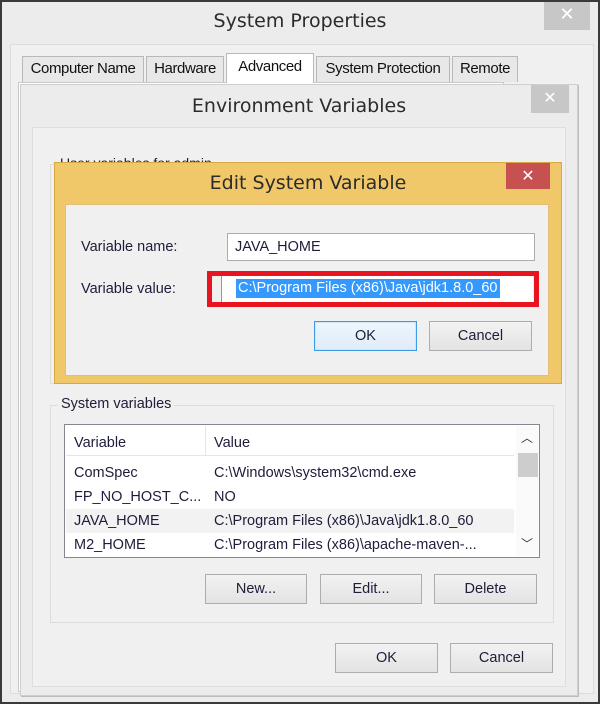  Describe the element at coordinates (315, 473) in the screenshot. I see `value-cell: C:\Windows\system32\cmd.exe` at that location.